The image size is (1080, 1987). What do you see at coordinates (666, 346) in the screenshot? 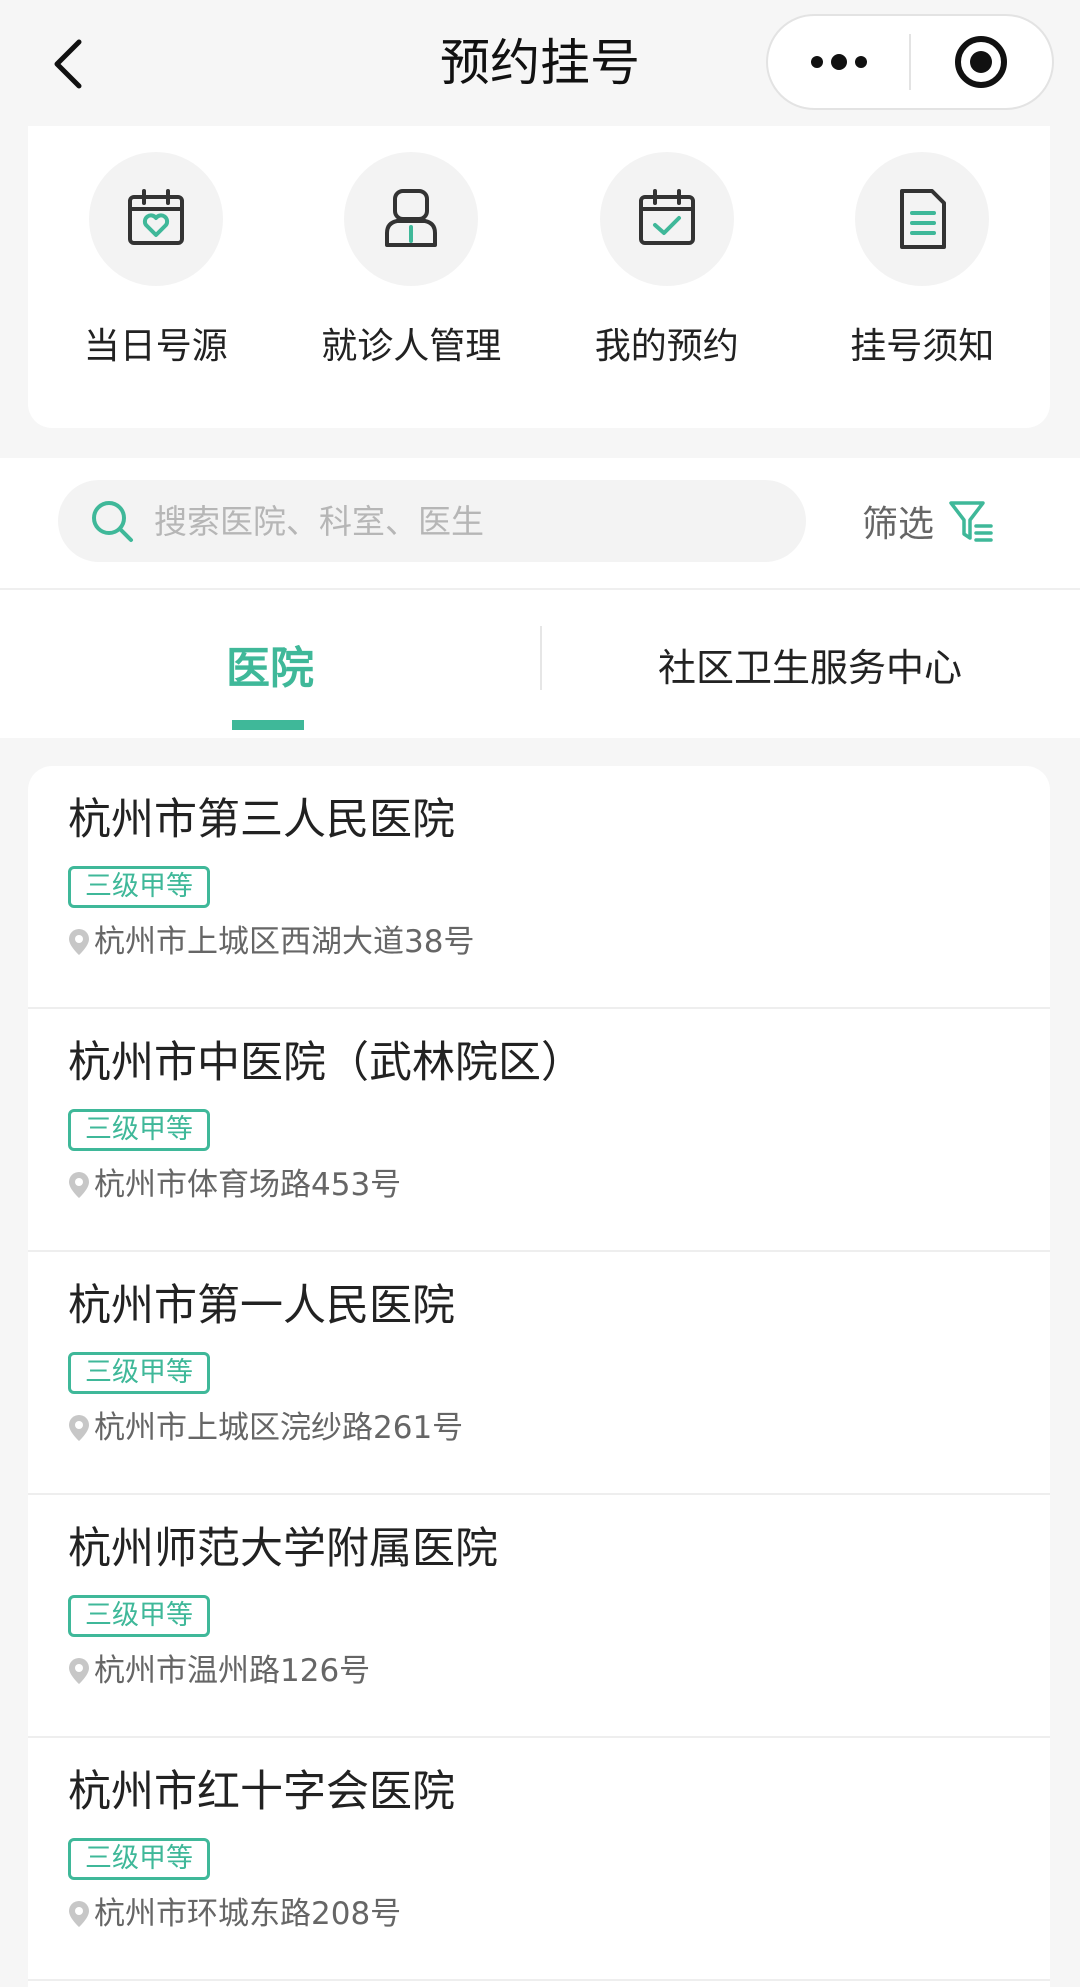
I see `shortcut-label: 我的预约` at bounding box center [666, 346].